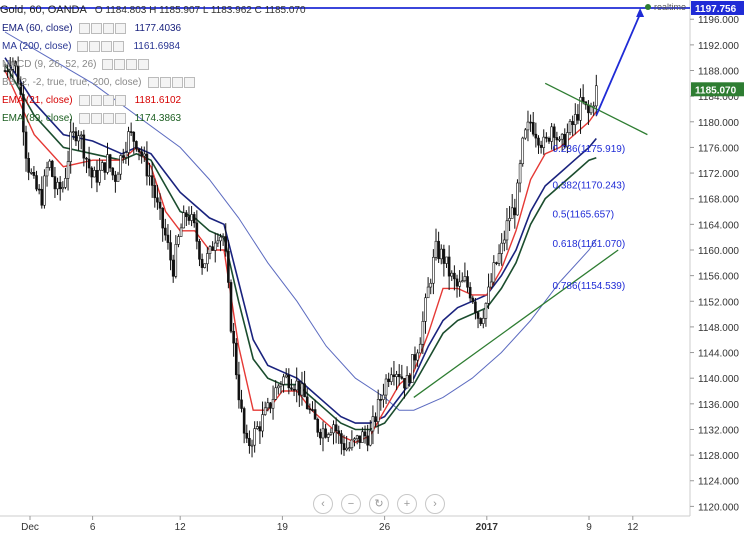 Image resolution: width=744 pixels, height=535 pixels. What do you see at coordinates (158, 28) in the screenshot?
I see `indicator-value: 1177.4036` at bounding box center [158, 28].